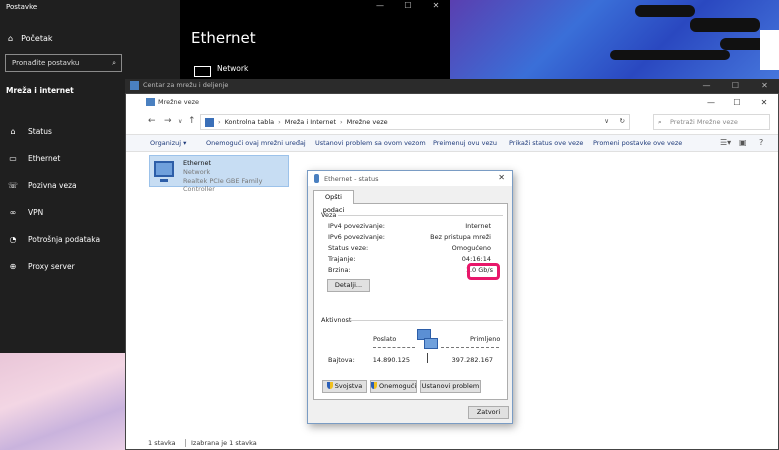 Image resolution: width=779 pixels, height=450 pixels. Describe the element at coordinates (162, 443) in the screenshot. I see `item-count: 1 stavka` at that location.